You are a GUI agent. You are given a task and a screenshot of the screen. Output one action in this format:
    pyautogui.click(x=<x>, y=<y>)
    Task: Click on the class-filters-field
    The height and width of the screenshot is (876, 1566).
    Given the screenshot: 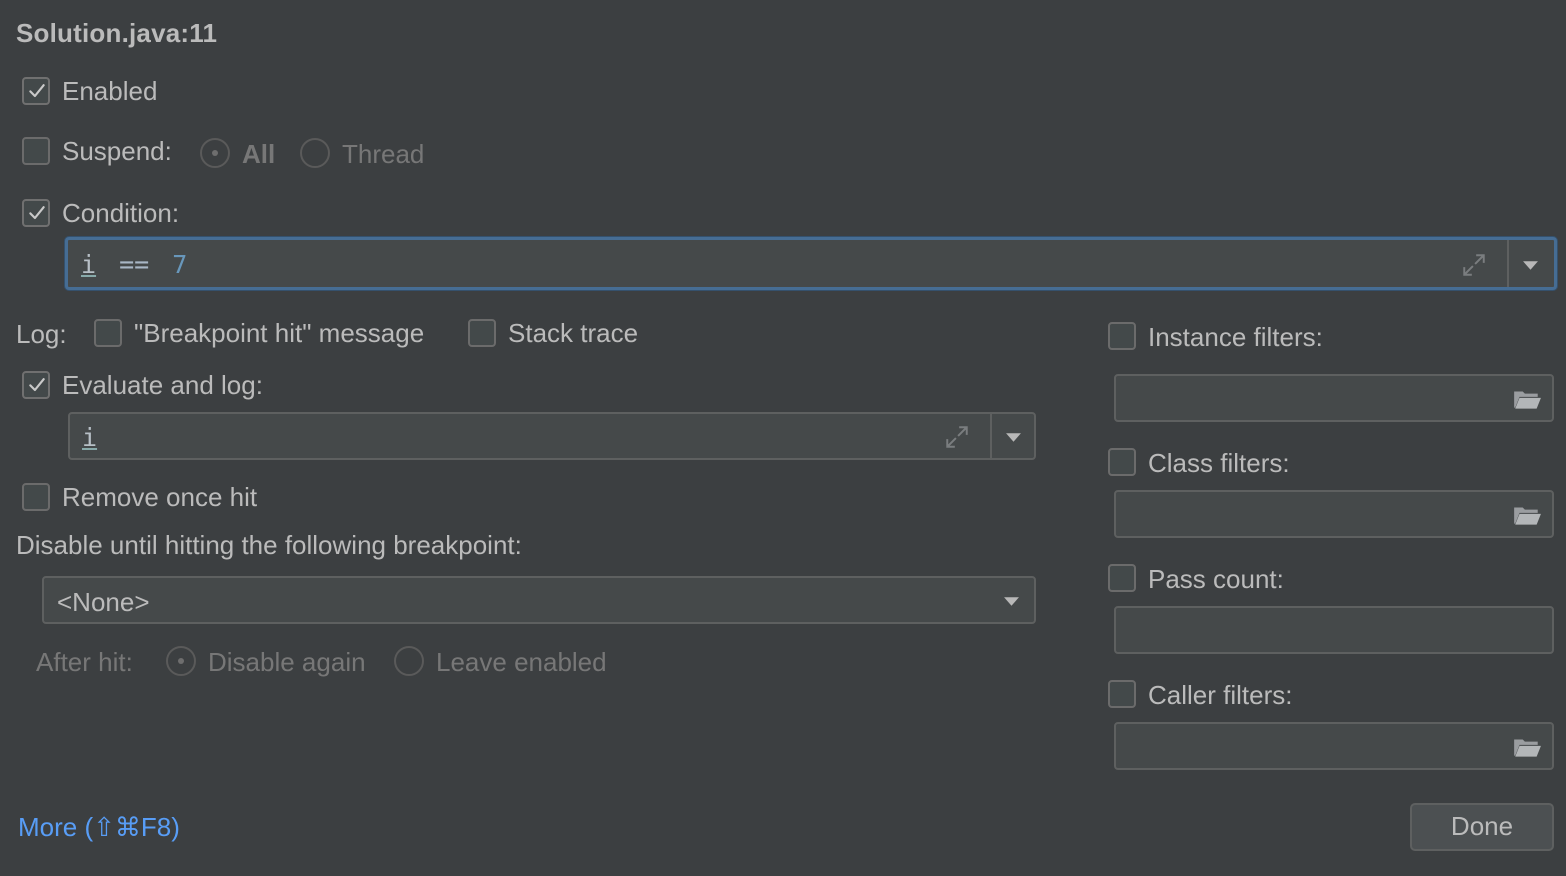 What is the action you would take?
    pyautogui.click(x=1334, y=514)
    